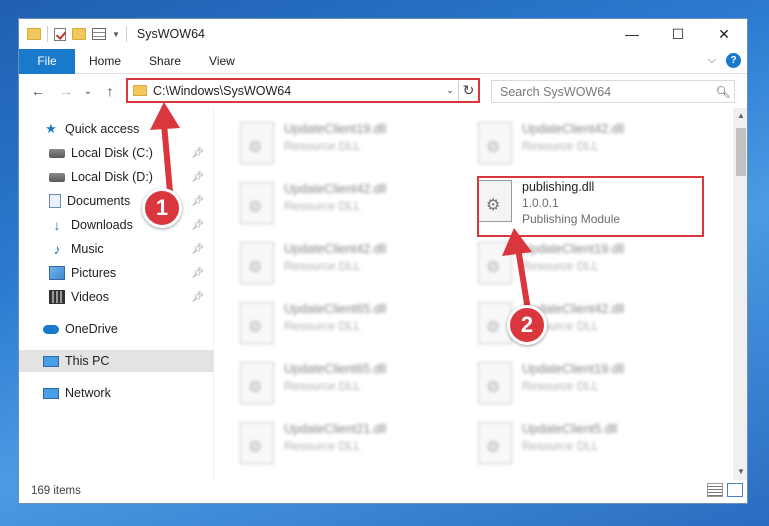 This screenshot has width=769, height=526. I want to click on step-1-badge: 1, so click(162, 208).